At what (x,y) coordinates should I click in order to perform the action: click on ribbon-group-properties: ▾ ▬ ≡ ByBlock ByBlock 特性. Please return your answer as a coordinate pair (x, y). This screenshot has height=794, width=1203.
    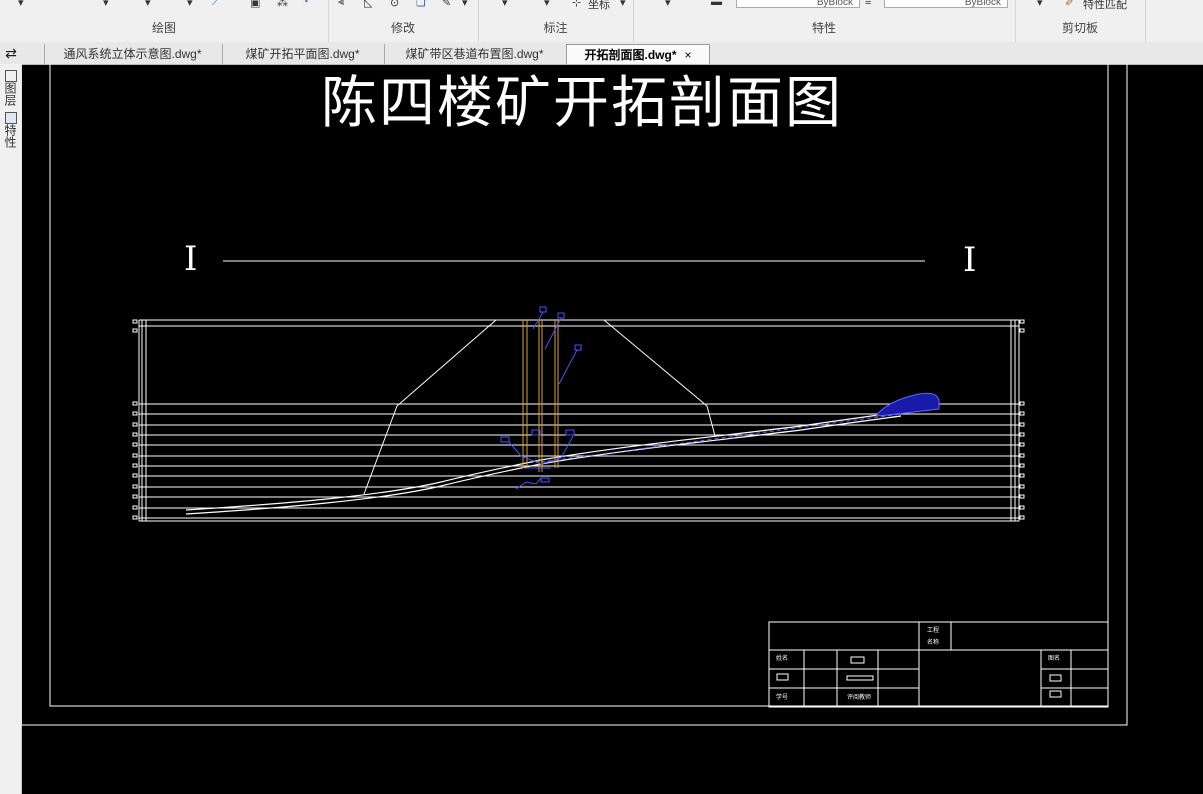
    Looking at the image, I should click on (824, 21).